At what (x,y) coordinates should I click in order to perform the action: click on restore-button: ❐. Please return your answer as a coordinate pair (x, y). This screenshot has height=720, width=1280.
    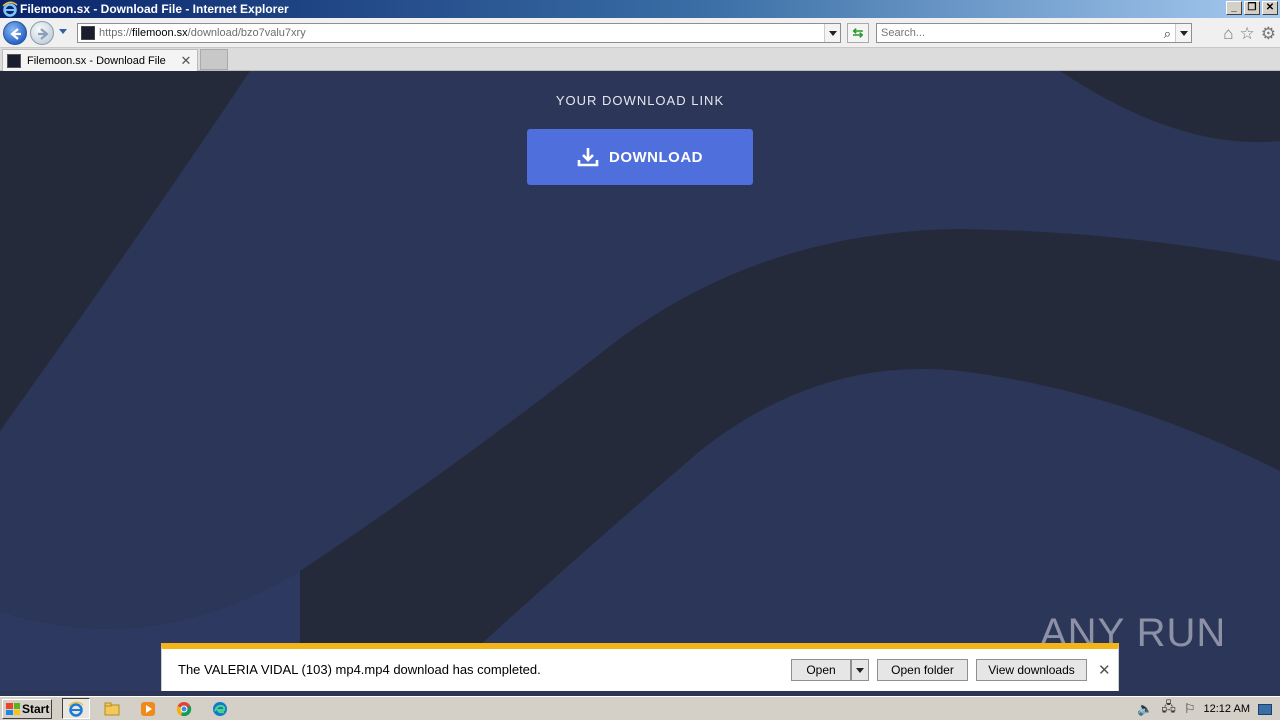
    Looking at the image, I should click on (1252, 8).